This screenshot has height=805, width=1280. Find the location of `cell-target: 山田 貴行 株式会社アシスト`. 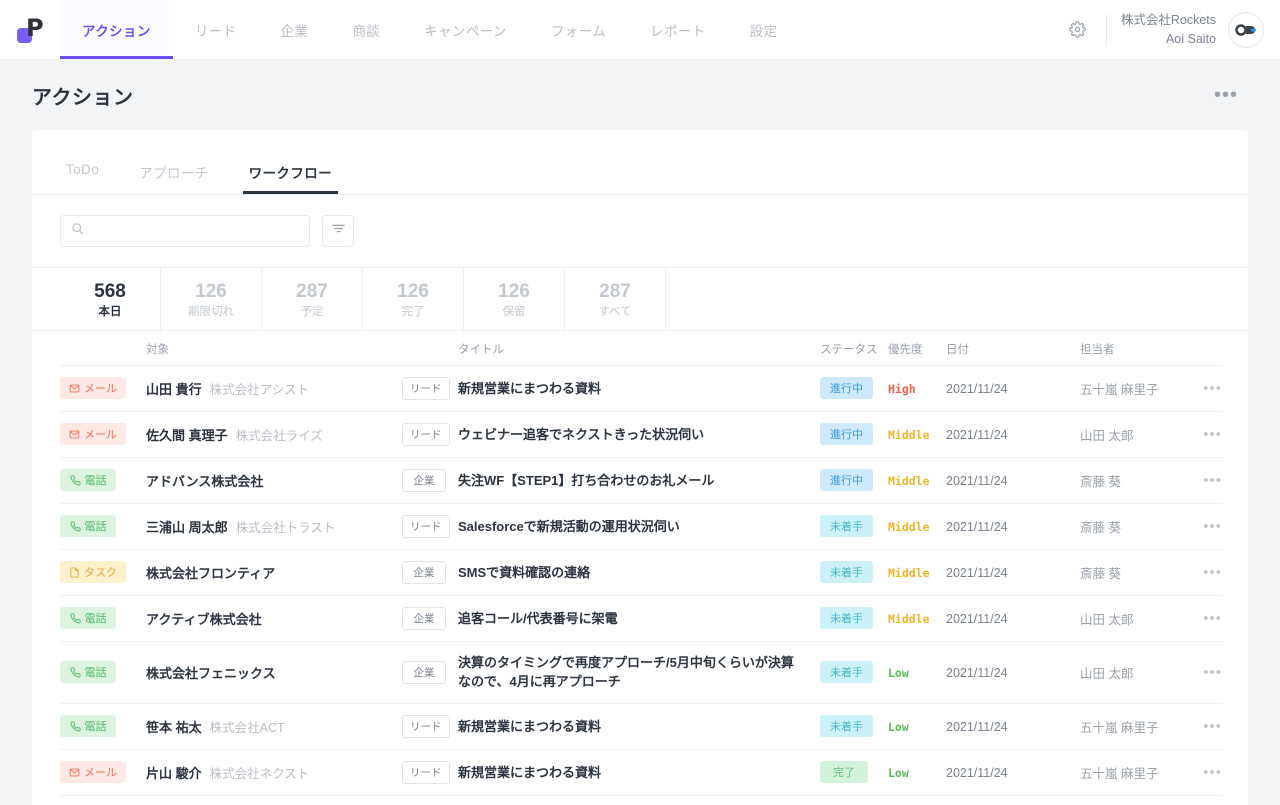

cell-target: 山田 貴行 株式会社アシスト is located at coordinates (274, 388).